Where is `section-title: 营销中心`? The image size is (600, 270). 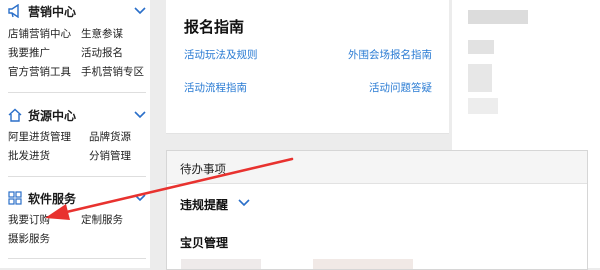
section-title: 营销中心 is located at coordinates (52, 11).